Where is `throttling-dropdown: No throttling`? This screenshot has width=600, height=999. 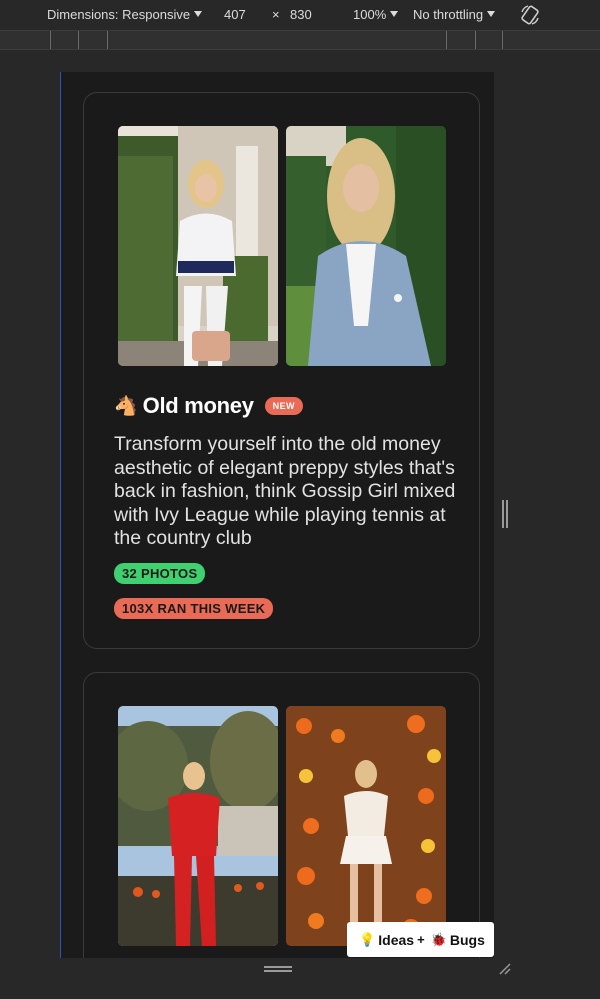 throttling-dropdown: No throttling is located at coordinates (454, 14).